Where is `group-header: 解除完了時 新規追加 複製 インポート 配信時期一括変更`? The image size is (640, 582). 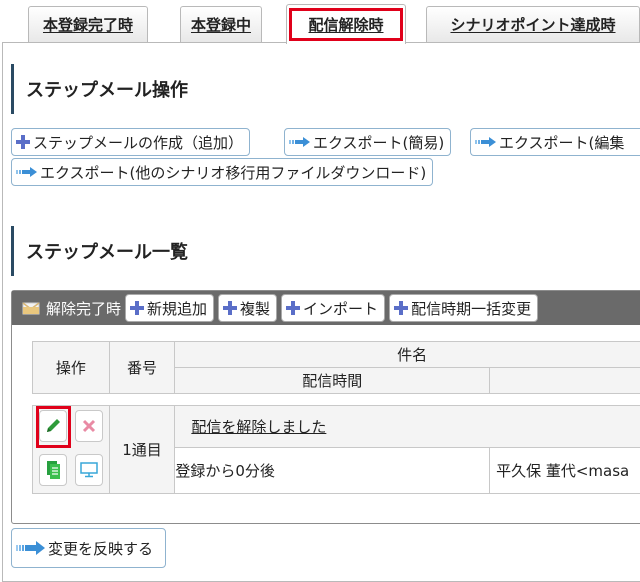 group-header: 解除完了時 新規追加 複製 インポート 配信時期一括変更 is located at coordinates (326, 308).